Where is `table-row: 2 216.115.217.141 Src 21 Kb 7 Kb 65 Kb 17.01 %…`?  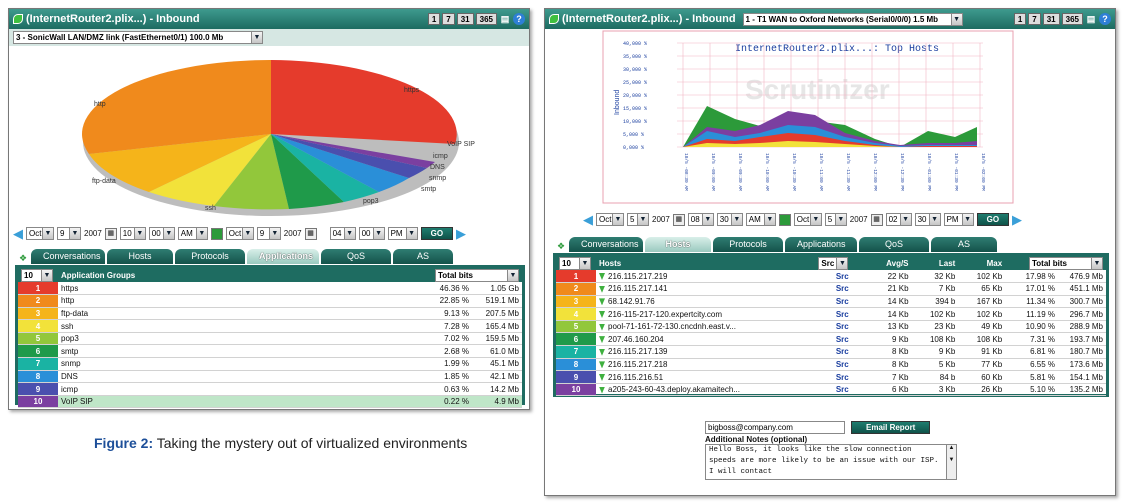
table-row: 2 216.115.217.141 Src 21 Kb 7 Kb 65 Kb 17.01 %… is located at coordinates (831, 289).